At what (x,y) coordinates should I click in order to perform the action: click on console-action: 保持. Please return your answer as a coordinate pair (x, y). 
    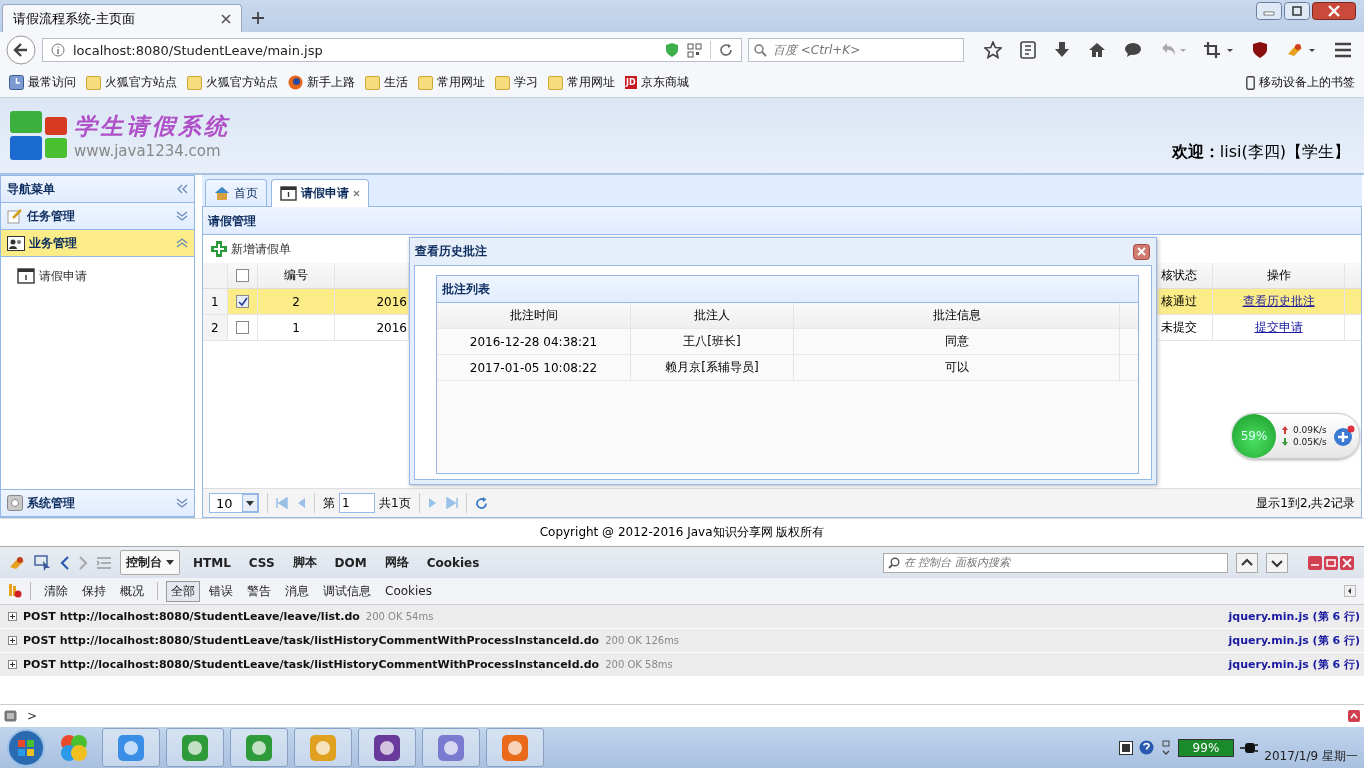
    Looking at the image, I should click on (94, 591).